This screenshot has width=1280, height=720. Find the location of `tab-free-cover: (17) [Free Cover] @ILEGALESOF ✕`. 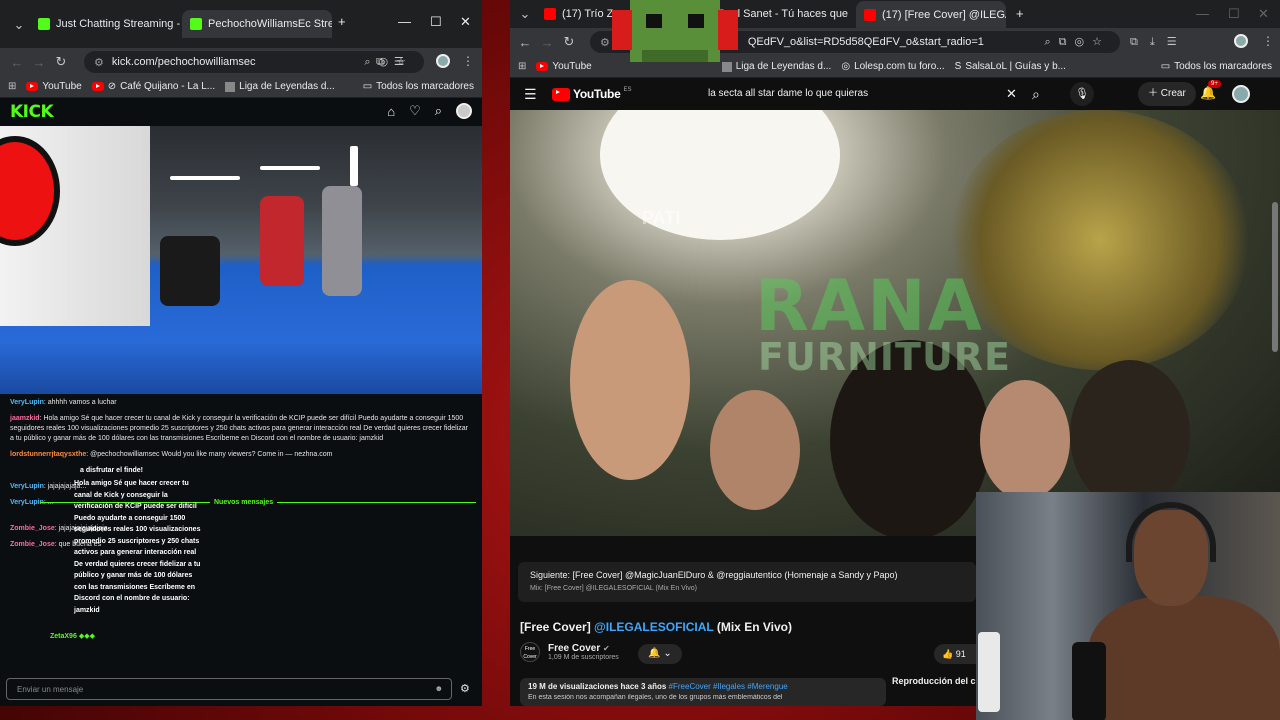

tab-free-cover: (17) [Free Cover] @ILEGALESOF ✕ is located at coordinates (931, 14).